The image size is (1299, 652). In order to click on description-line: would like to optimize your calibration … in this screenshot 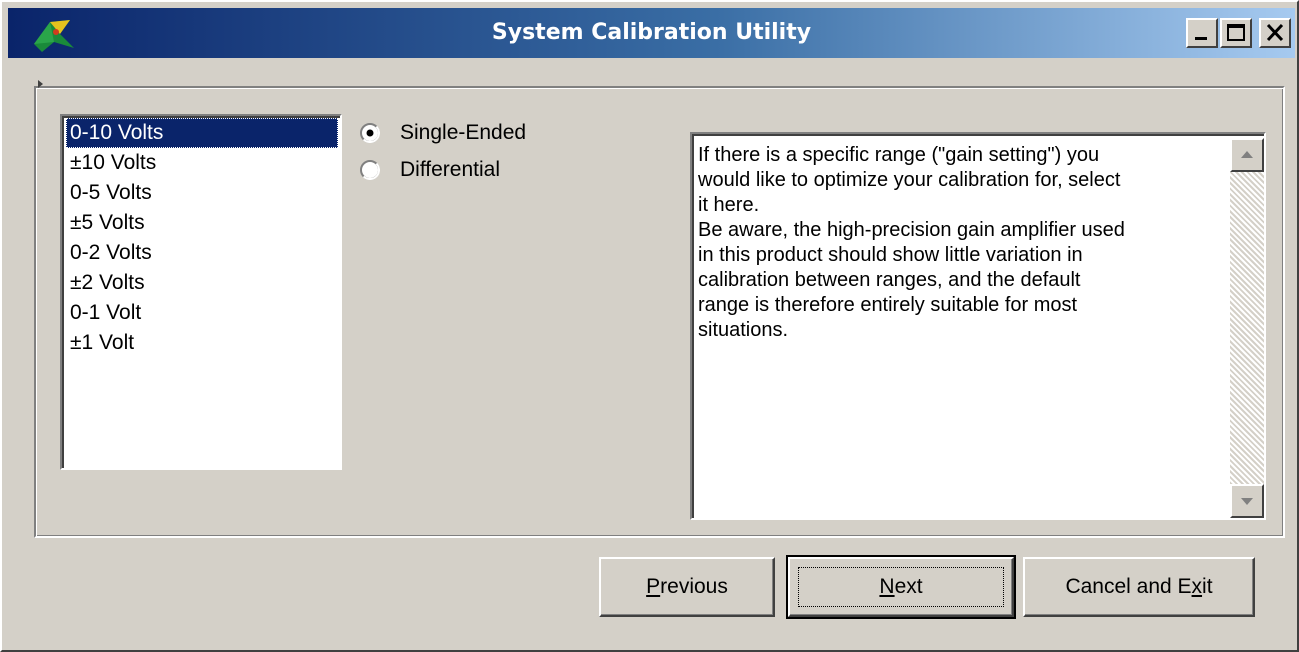, I will do `click(909, 180)`.